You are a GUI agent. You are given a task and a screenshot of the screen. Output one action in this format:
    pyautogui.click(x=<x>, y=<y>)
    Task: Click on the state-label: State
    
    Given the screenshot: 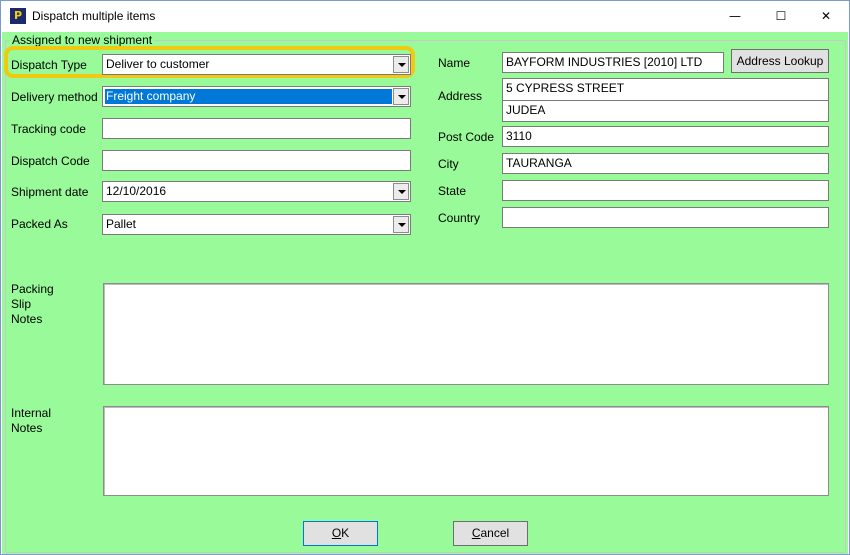 What is the action you would take?
    pyautogui.click(x=452, y=191)
    